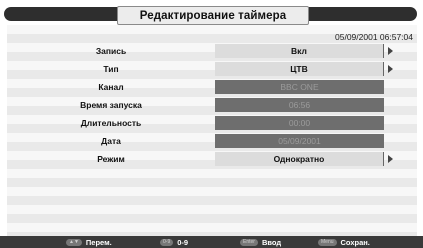 Image resolution: width=423 pixels, height=248 pixels. What do you see at coordinates (207, 105) in the screenshot?
I see `row-start-time: Время запуска 06:56` at bounding box center [207, 105].